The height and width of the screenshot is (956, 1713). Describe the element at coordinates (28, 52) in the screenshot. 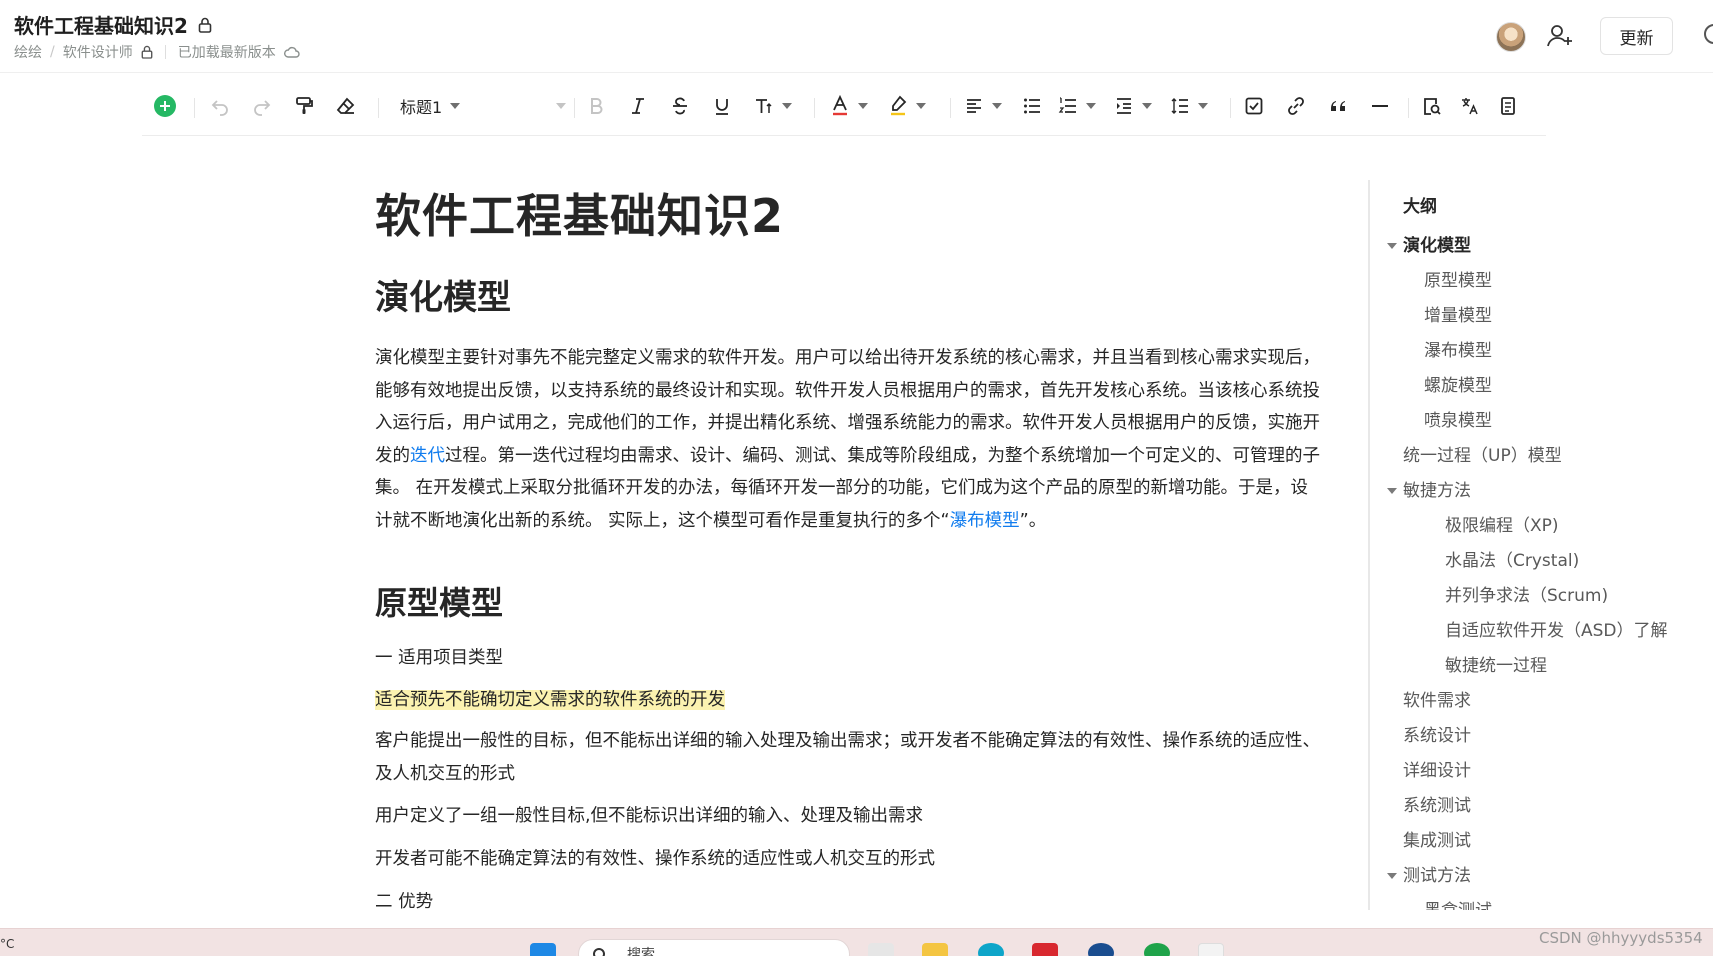

I see `breadcrumb-item-space: 绘绘` at that location.